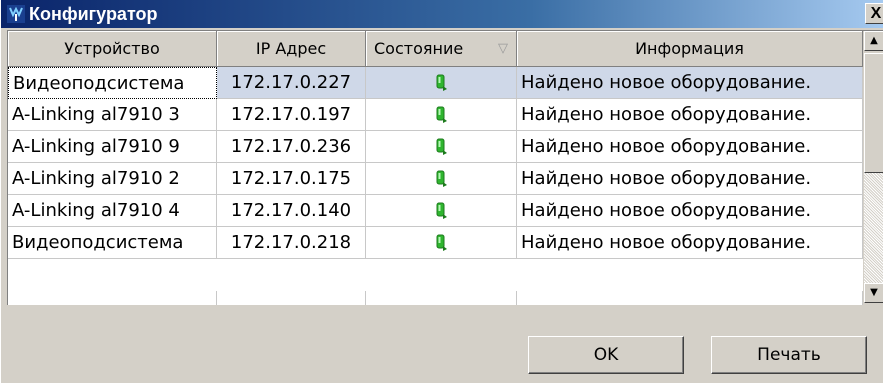 The width and height of the screenshot is (883, 383). Describe the element at coordinates (291, 243) in the screenshot. I see `ip-cell: 172.17.0.218` at that location.